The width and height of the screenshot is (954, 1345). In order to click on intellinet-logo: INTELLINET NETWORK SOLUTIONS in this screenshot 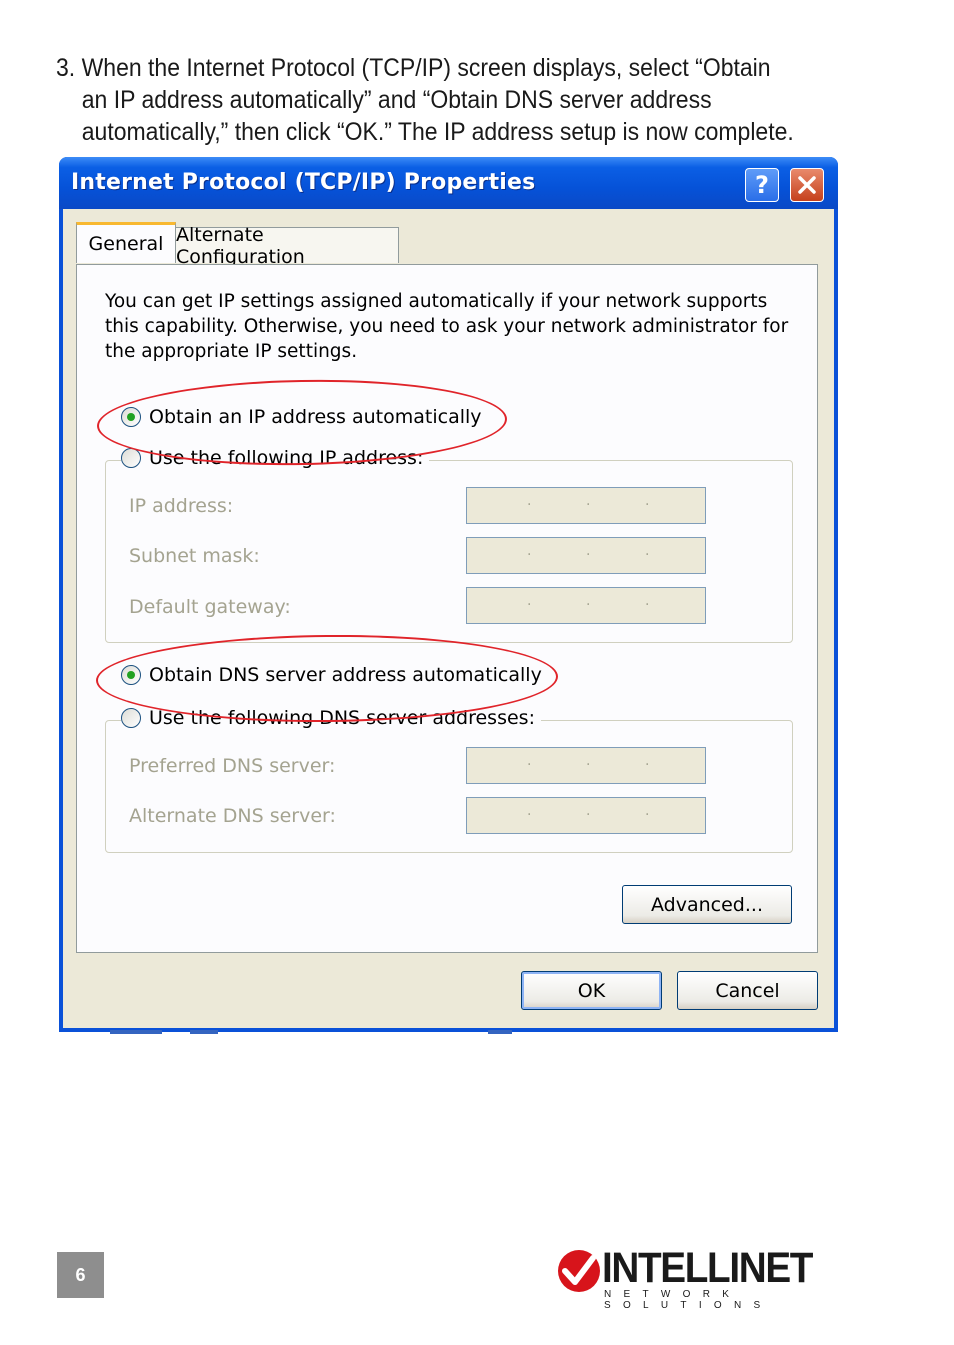, I will do `click(699, 1277)`.